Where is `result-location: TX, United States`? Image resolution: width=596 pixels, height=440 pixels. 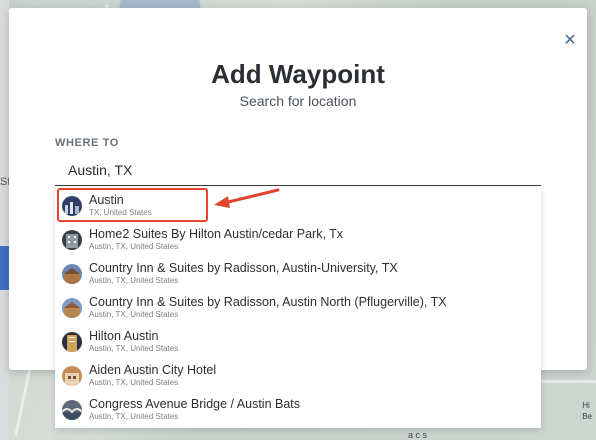 result-location: TX, United States is located at coordinates (120, 212).